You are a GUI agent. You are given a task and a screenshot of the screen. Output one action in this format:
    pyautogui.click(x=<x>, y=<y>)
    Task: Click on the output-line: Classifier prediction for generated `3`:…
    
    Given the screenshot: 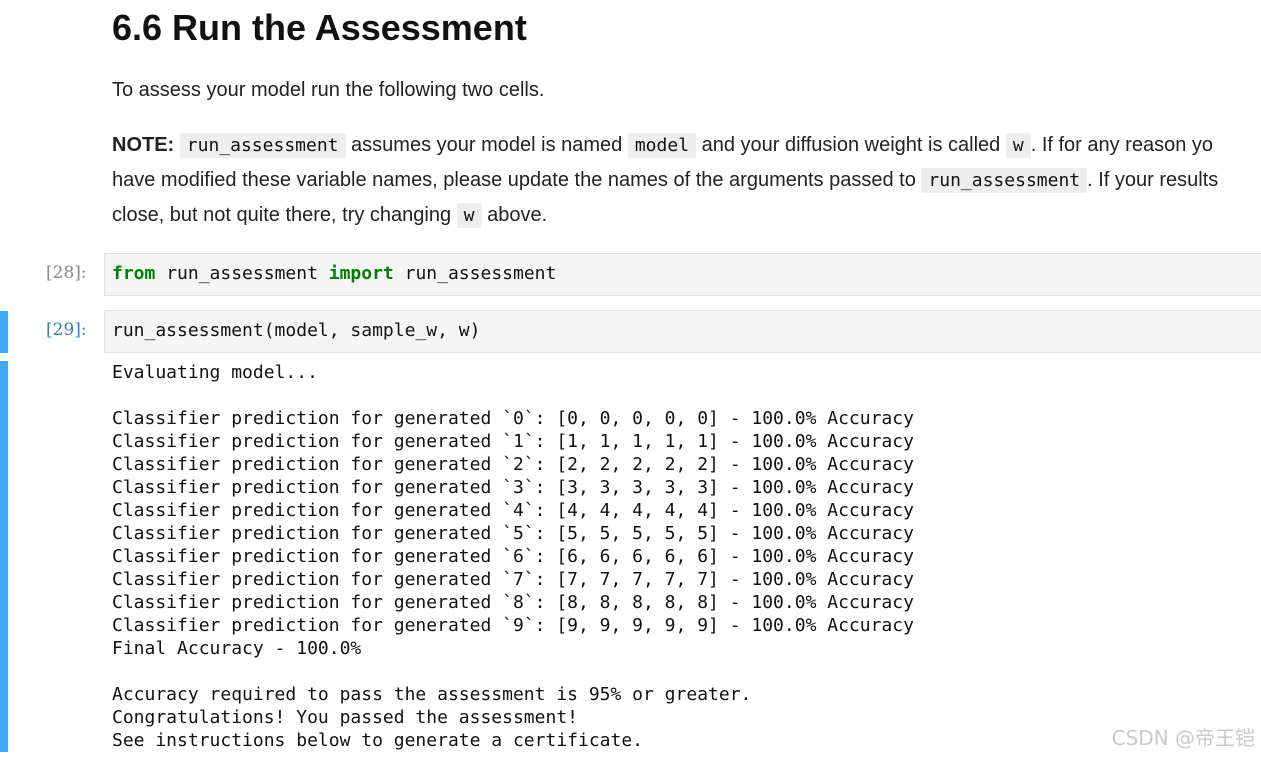 What is the action you would take?
    pyautogui.click(x=513, y=487)
    